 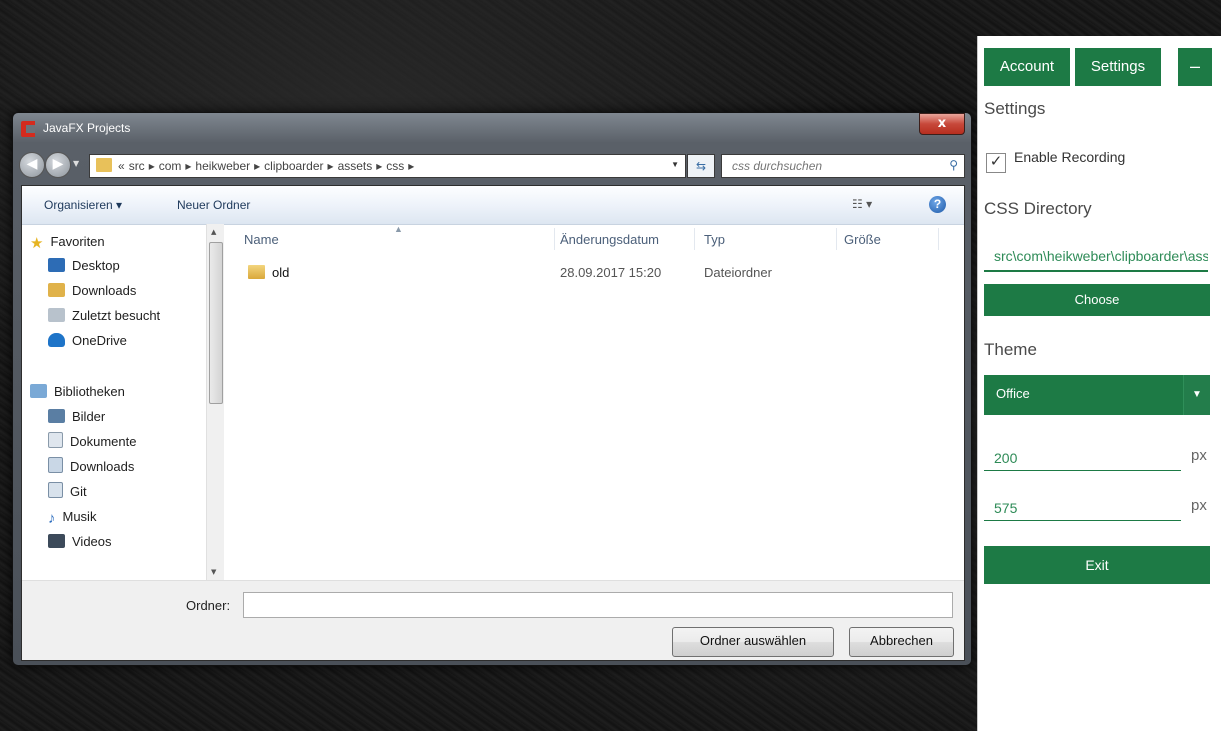 What do you see at coordinates (67, 492) in the screenshot?
I see `nav-git: Git` at bounding box center [67, 492].